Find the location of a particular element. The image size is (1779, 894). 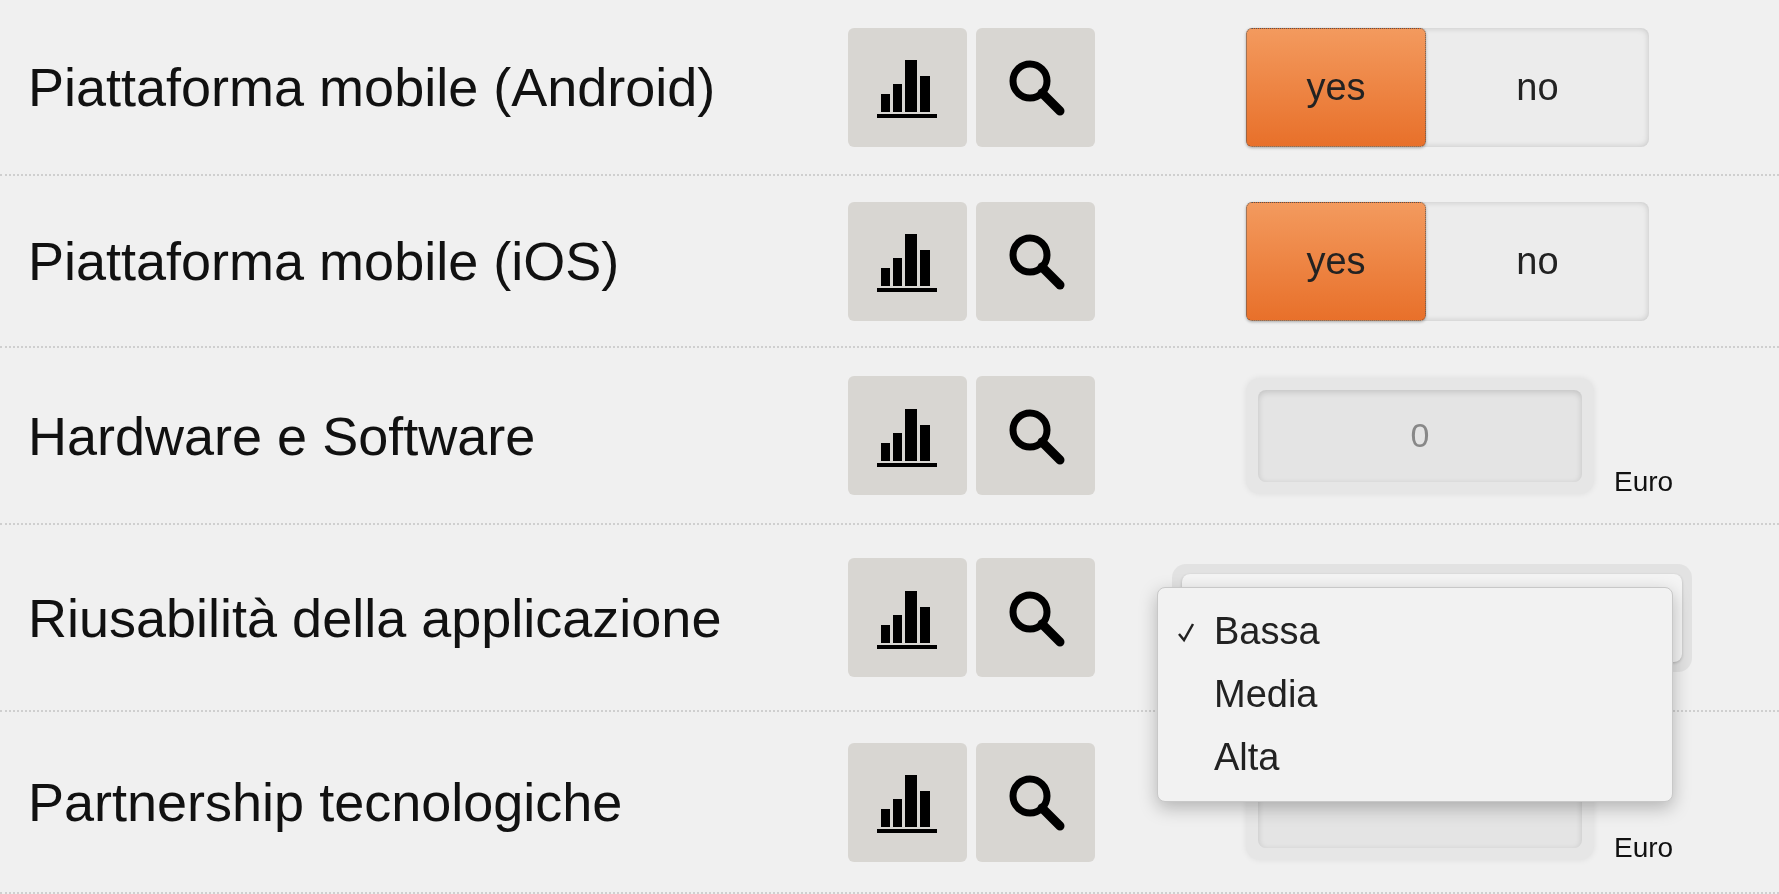

row-label: Piattaforma mobile (iOS) is located at coordinates (324, 261).